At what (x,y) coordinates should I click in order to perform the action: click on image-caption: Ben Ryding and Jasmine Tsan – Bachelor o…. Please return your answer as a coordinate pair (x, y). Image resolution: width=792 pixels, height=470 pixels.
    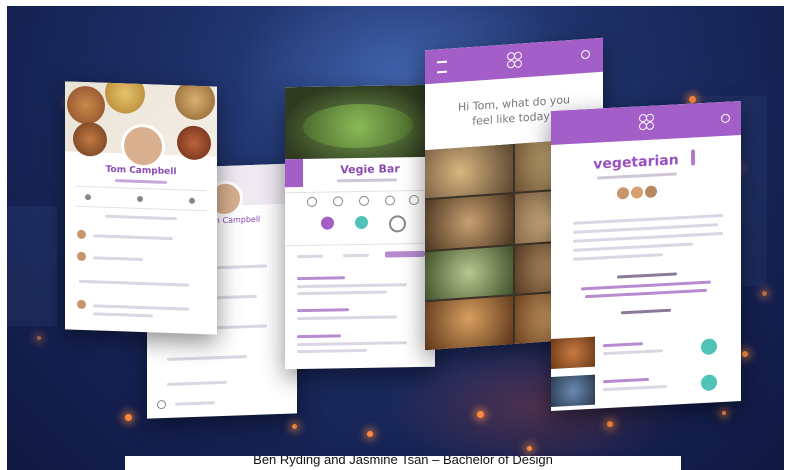
    Looking at the image, I should click on (403, 463).